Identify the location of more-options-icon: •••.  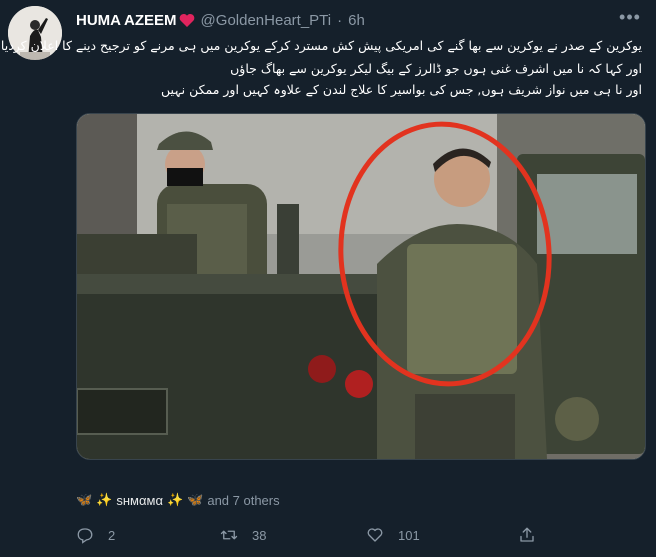
(630, 19).